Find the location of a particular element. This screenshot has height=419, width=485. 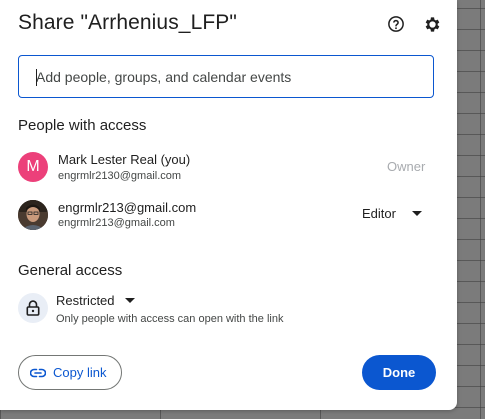

avatar-letter: M is located at coordinates (33, 166).